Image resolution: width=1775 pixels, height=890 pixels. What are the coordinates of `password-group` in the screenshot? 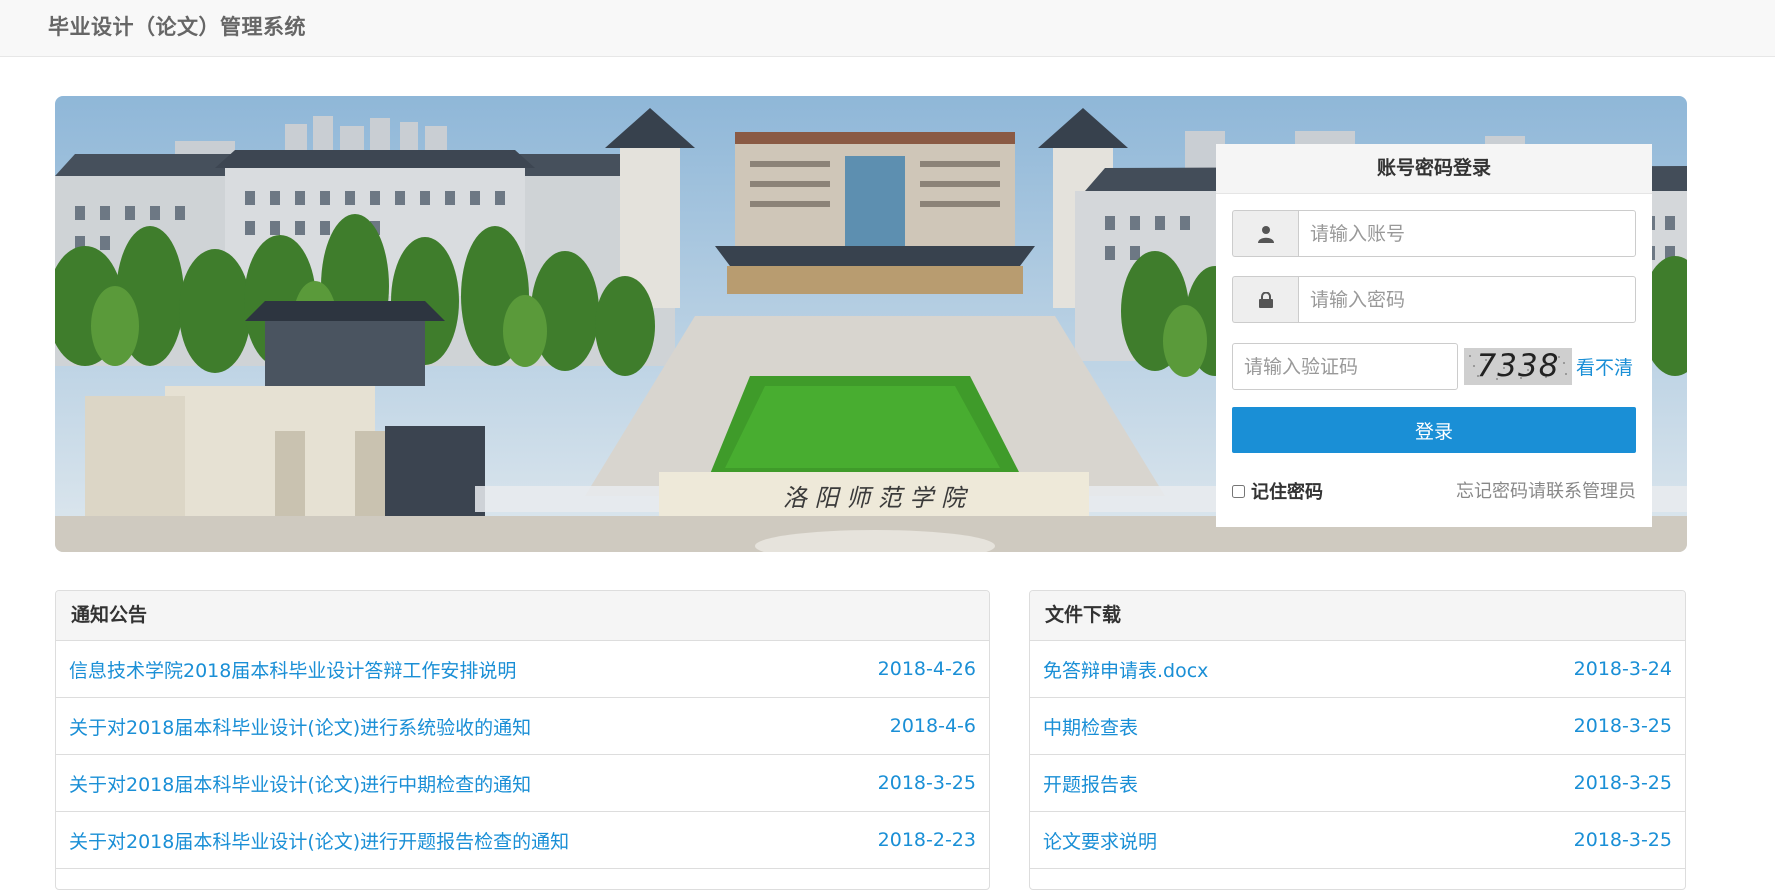 It's located at (1434, 299).